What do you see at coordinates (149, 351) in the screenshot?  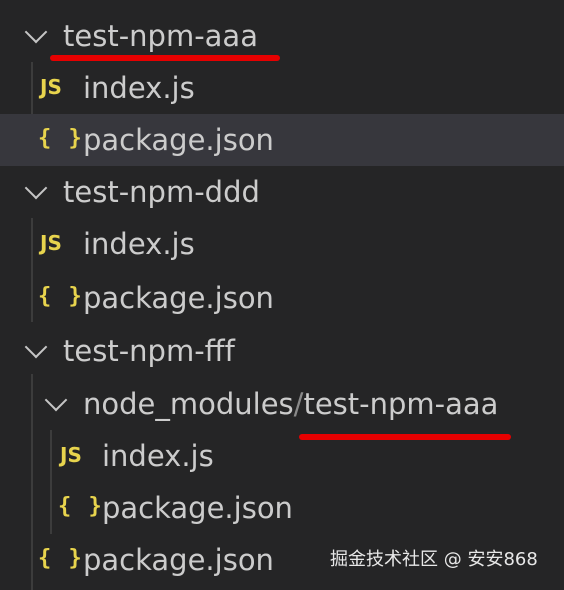 I see `folder-label: test-npm-fff` at bounding box center [149, 351].